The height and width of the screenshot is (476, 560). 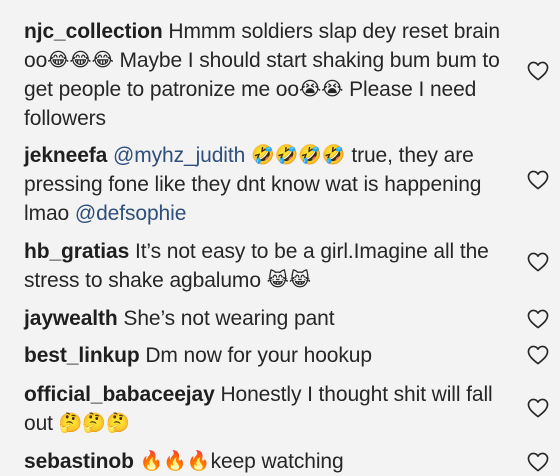 I want to click on mention-link: @defsophie, so click(x=131, y=213).